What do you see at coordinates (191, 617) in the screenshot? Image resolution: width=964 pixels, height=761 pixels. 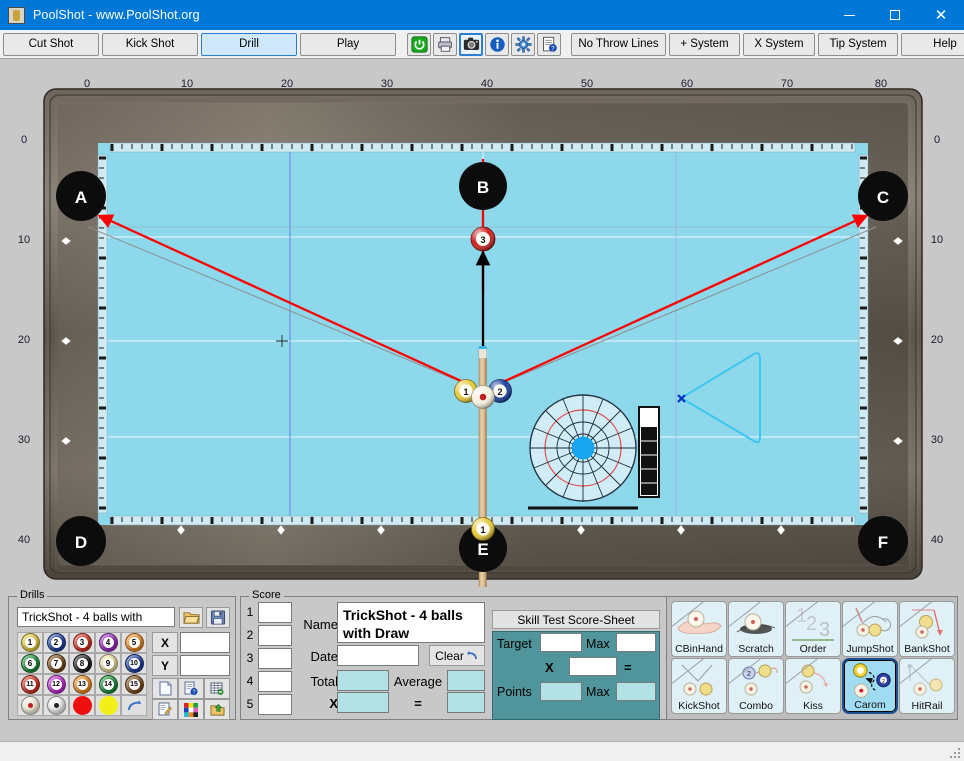 I see `open-folder-icon` at bounding box center [191, 617].